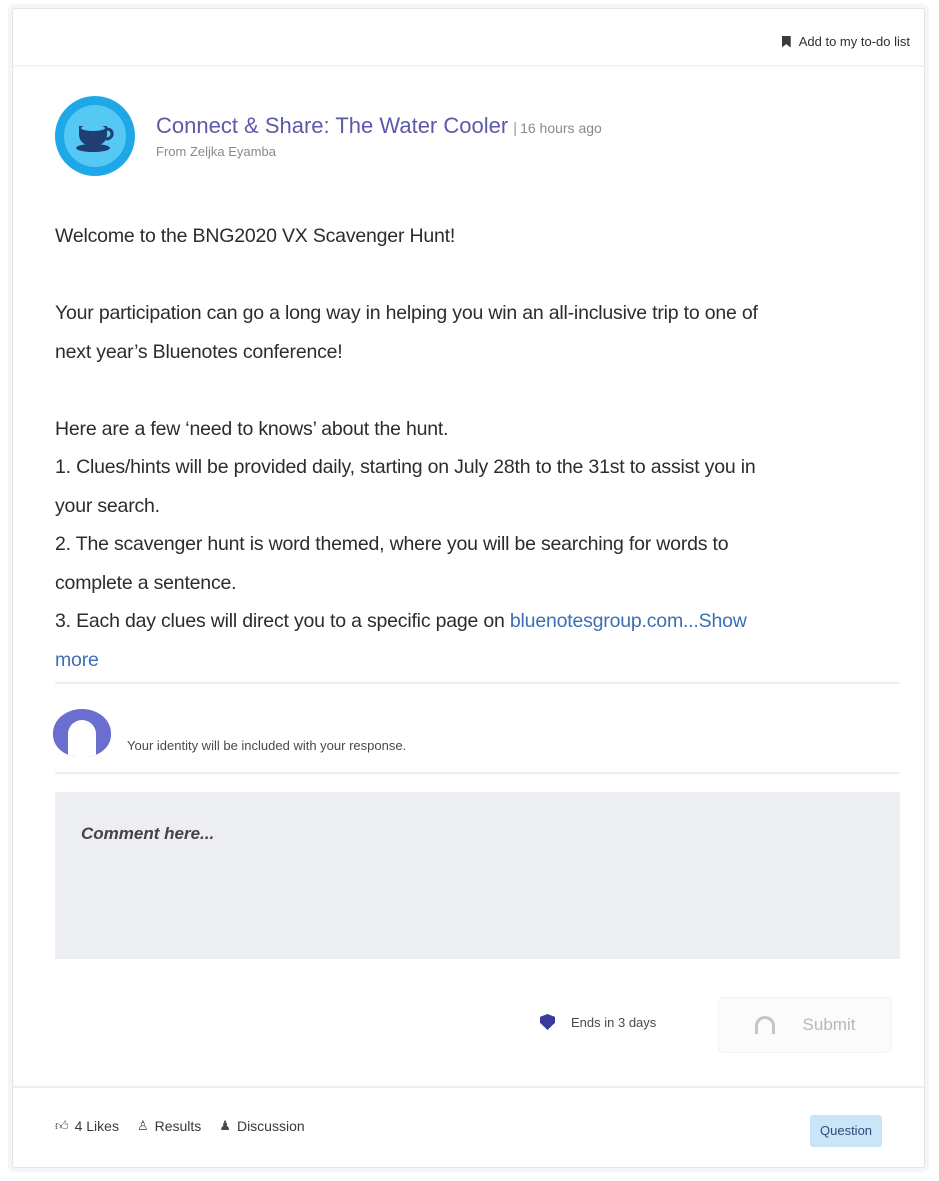 This screenshot has width=939, height=1181. I want to click on person-icon: ♟, so click(225, 1125).